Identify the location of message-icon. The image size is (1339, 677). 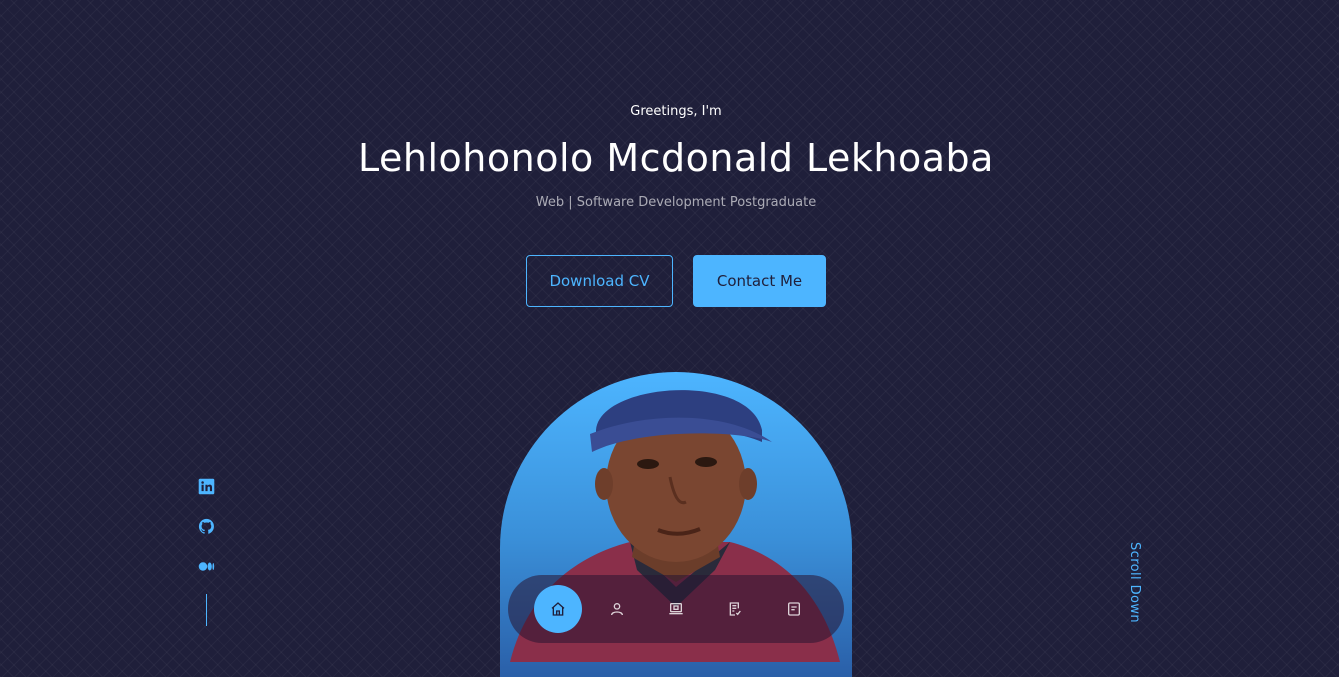
(794, 609).